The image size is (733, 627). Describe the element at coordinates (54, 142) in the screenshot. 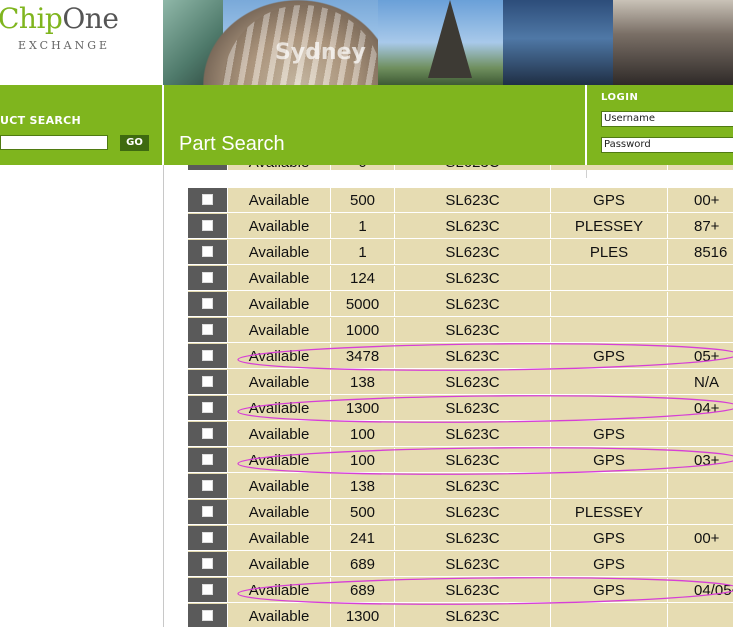

I see `product-search-input` at that location.